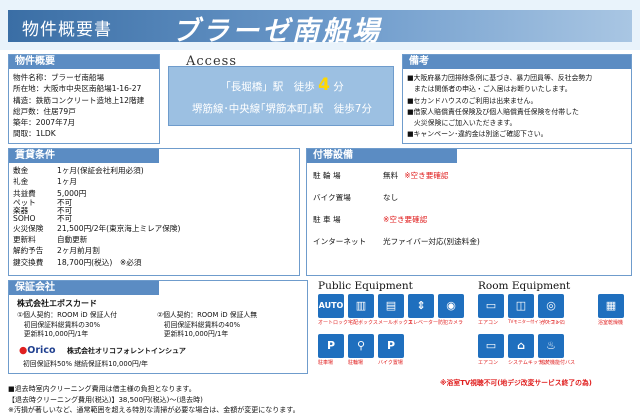 The image size is (640, 420). What do you see at coordinates (99, 262) in the screenshot?
I see `rent-value: 18,700円(税込) ※必須` at bounding box center [99, 262].